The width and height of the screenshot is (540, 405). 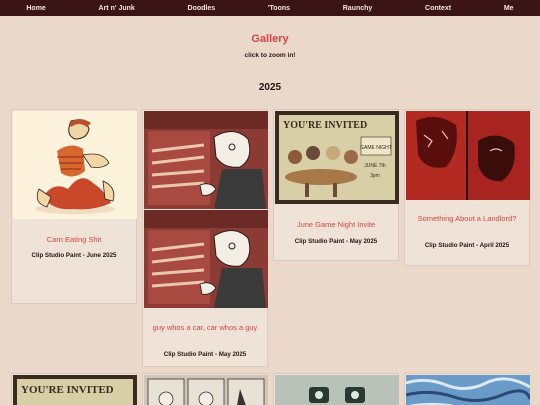 What do you see at coordinates (376, 148) in the screenshot?
I see `invite-sign-text: GAME NIGHT` at bounding box center [376, 148].